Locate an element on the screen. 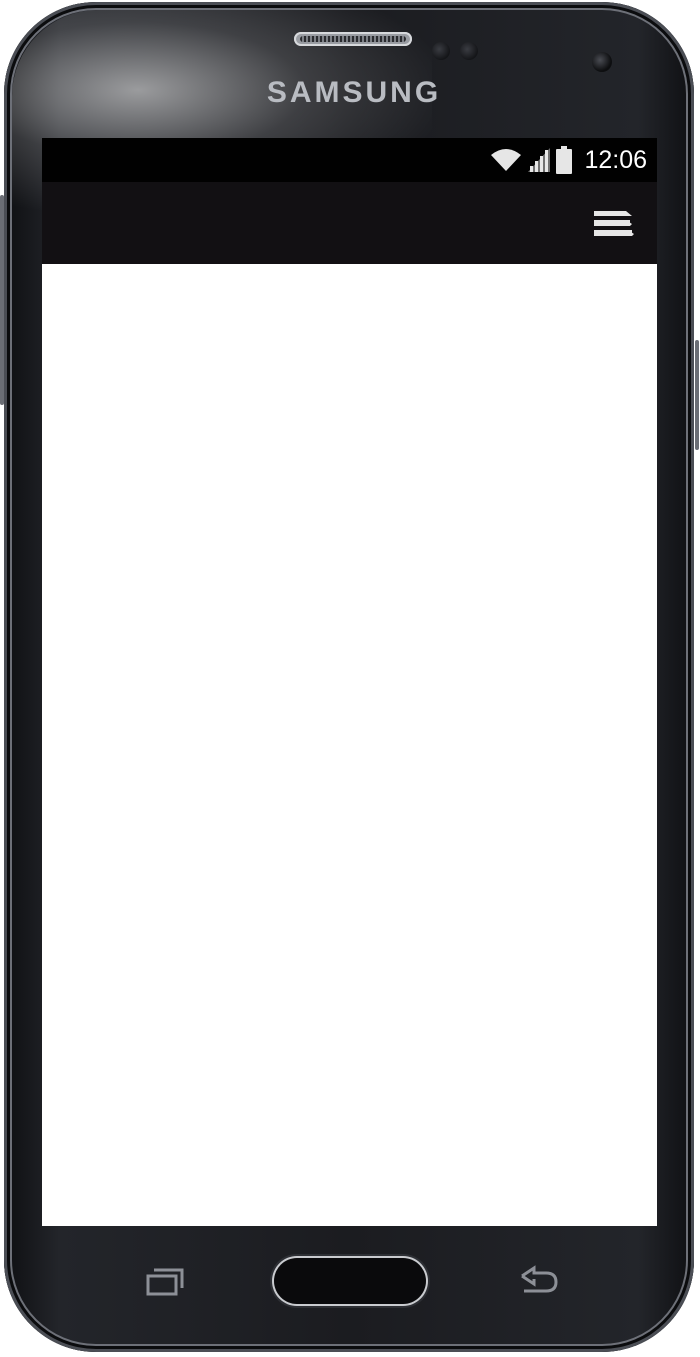  status-time: 12:06 is located at coordinates (615, 159).